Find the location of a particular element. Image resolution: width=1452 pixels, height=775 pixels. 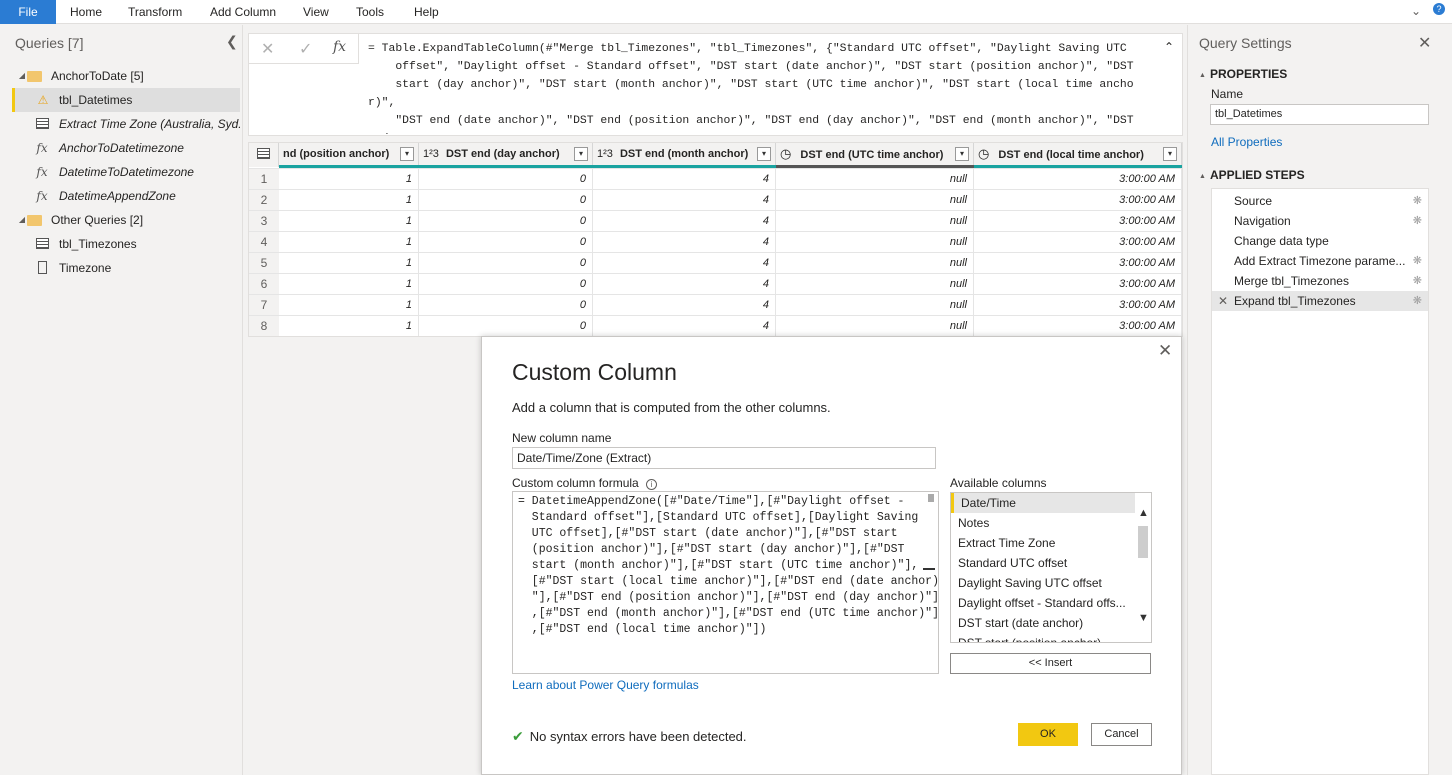

query-group-other-queries: ◢ Other Queries [2] is located at coordinates (126, 220).